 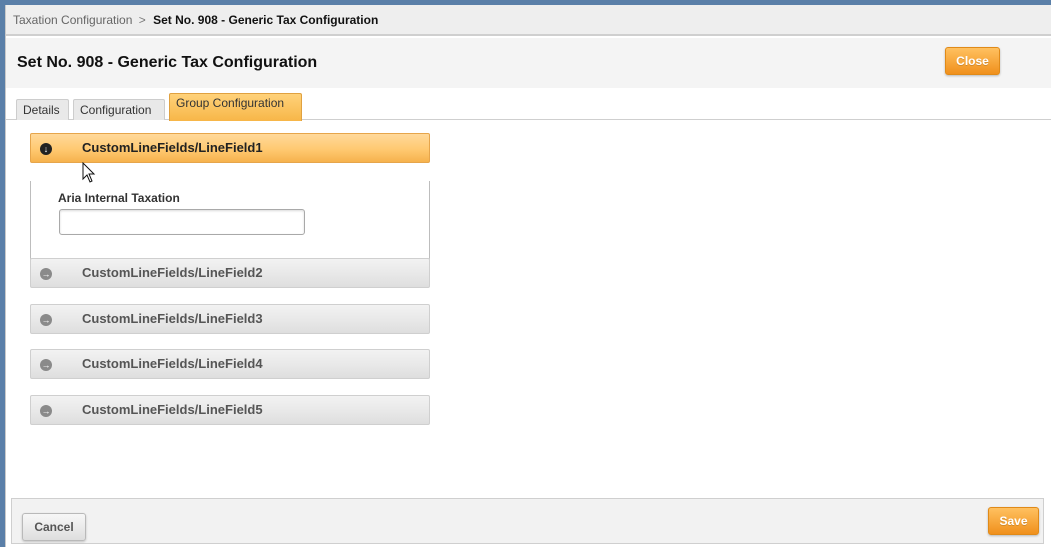 I want to click on page-title: Set No. 908 - Generic Tax Configuration, so click(x=167, y=62).